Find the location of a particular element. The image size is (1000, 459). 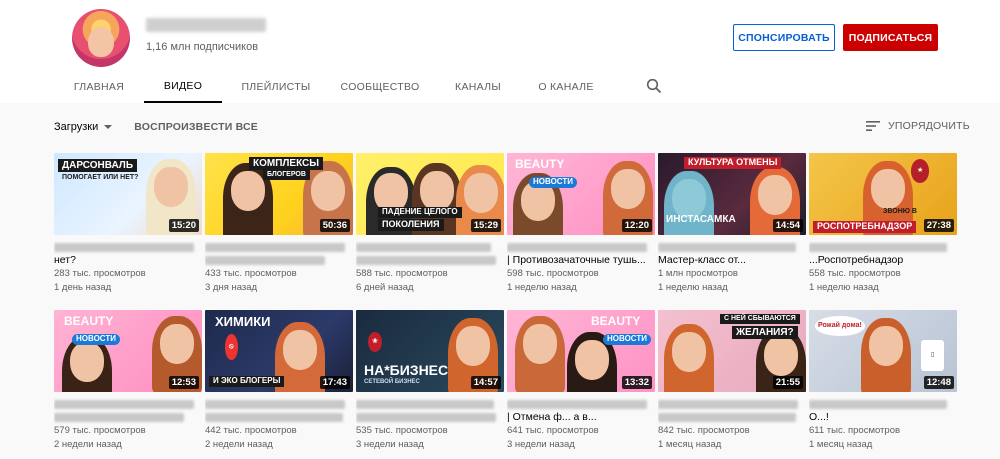

video-thumbnail: С НЕЙ СБЫВАЮТСЯ ЖЕЛАНИЯ? 21:55 is located at coordinates (732, 351).